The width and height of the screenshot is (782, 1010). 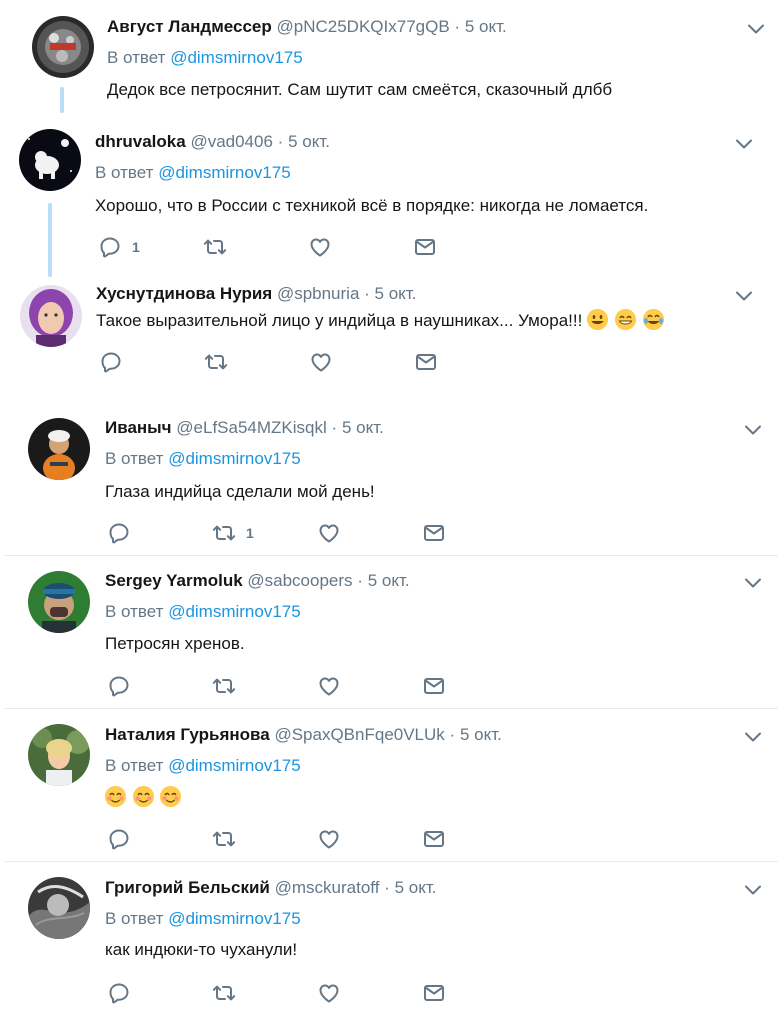 What do you see at coordinates (136, 247) in the screenshot?
I see `reply-count: 1` at bounding box center [136, 247].